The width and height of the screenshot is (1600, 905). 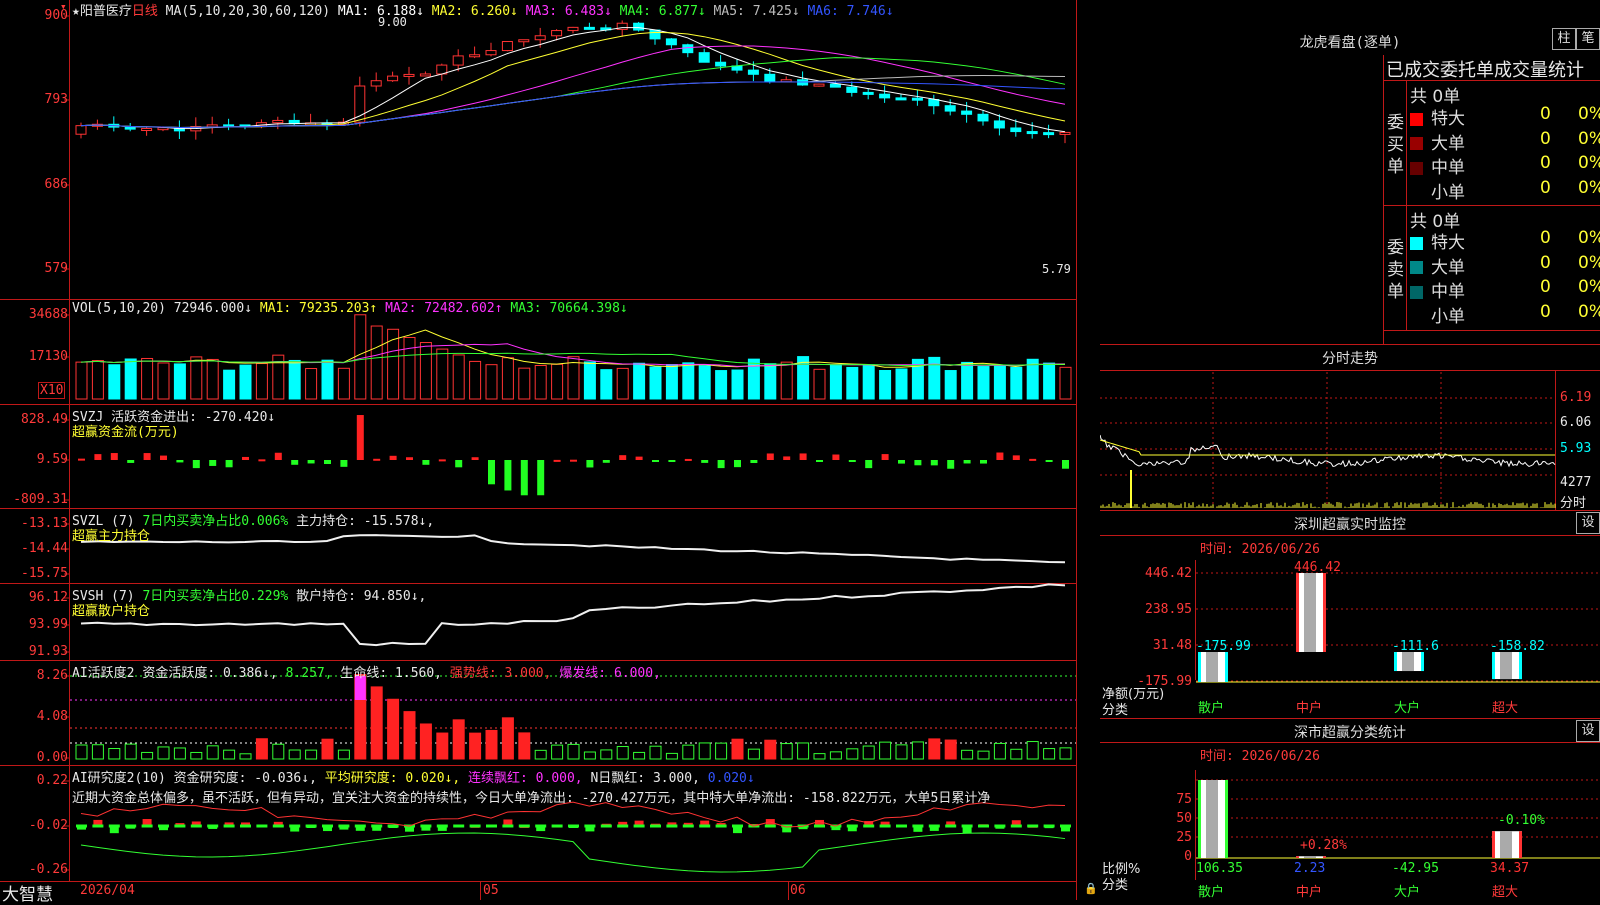 I want to click on date-label-1: 2026/04, so click(x=107, y=890).